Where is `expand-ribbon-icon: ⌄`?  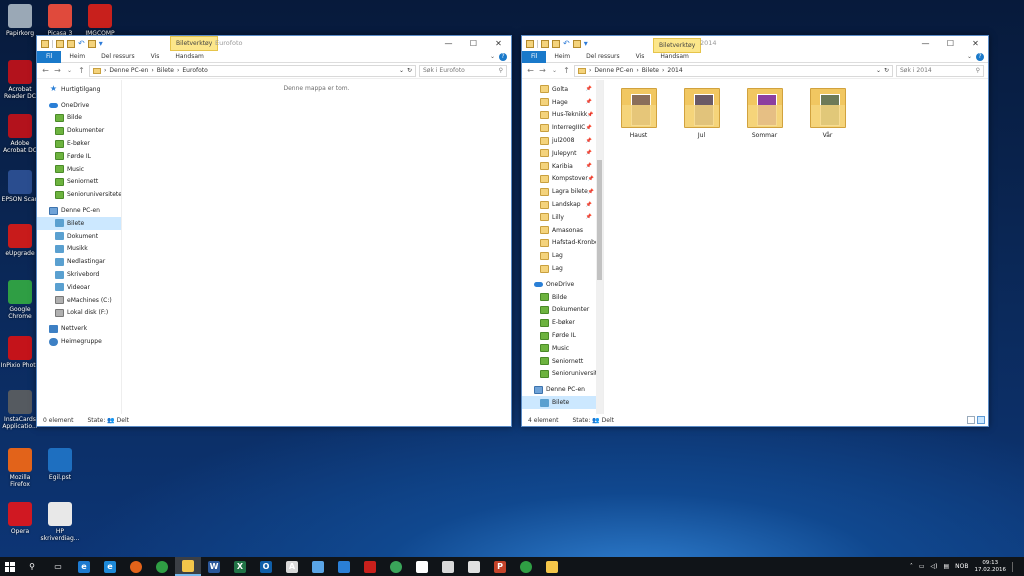 expand-ribbon-icon: ⌄ is located at coordinates (969, 57).